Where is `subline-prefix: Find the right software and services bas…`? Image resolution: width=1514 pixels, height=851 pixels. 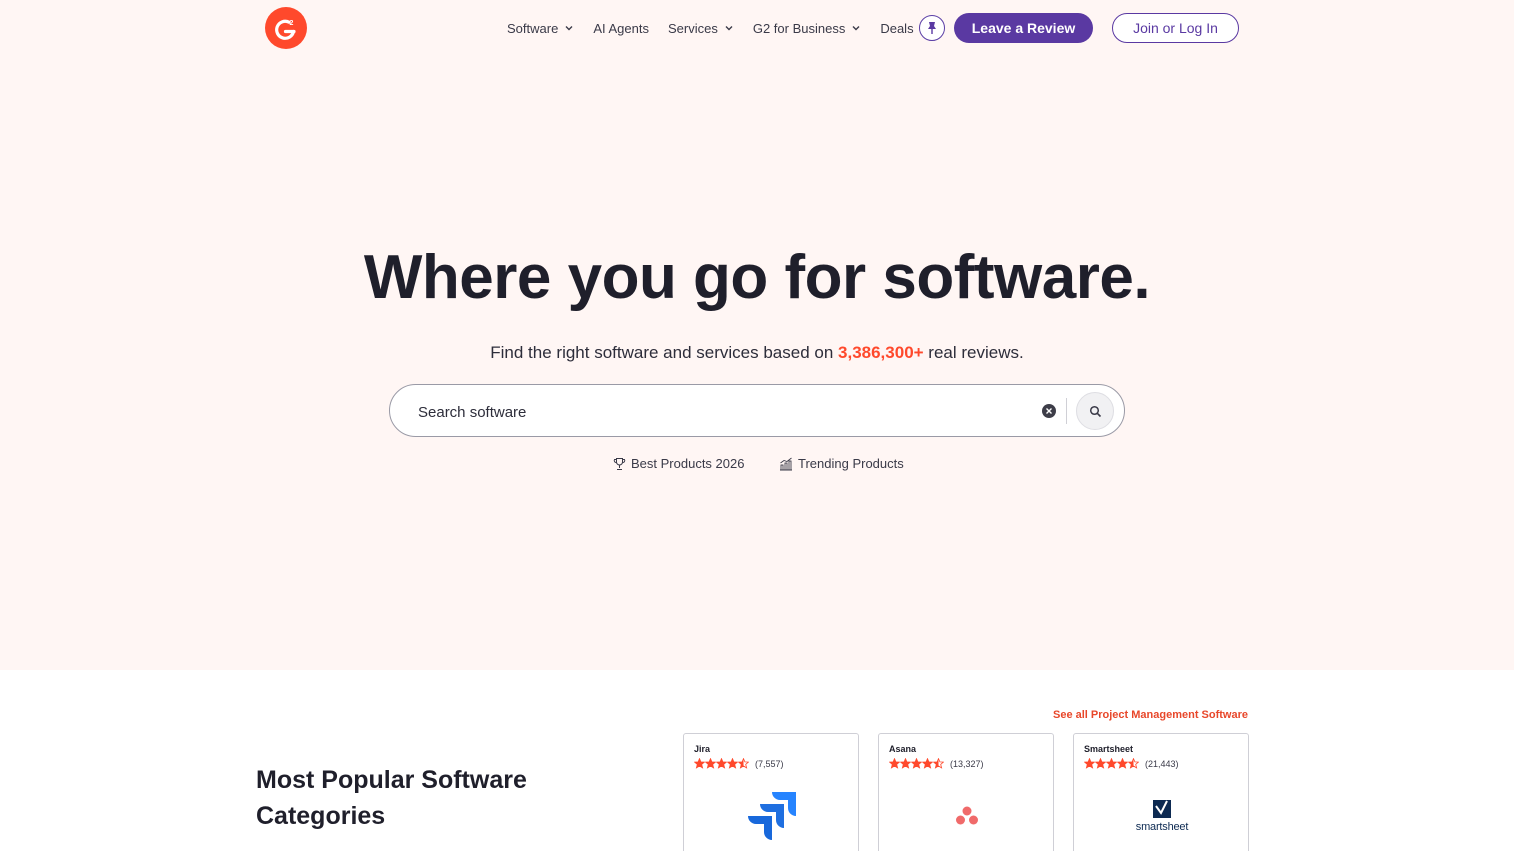
subline-prefix: Find the right software and services bas… is located at coordinates (664, 352).